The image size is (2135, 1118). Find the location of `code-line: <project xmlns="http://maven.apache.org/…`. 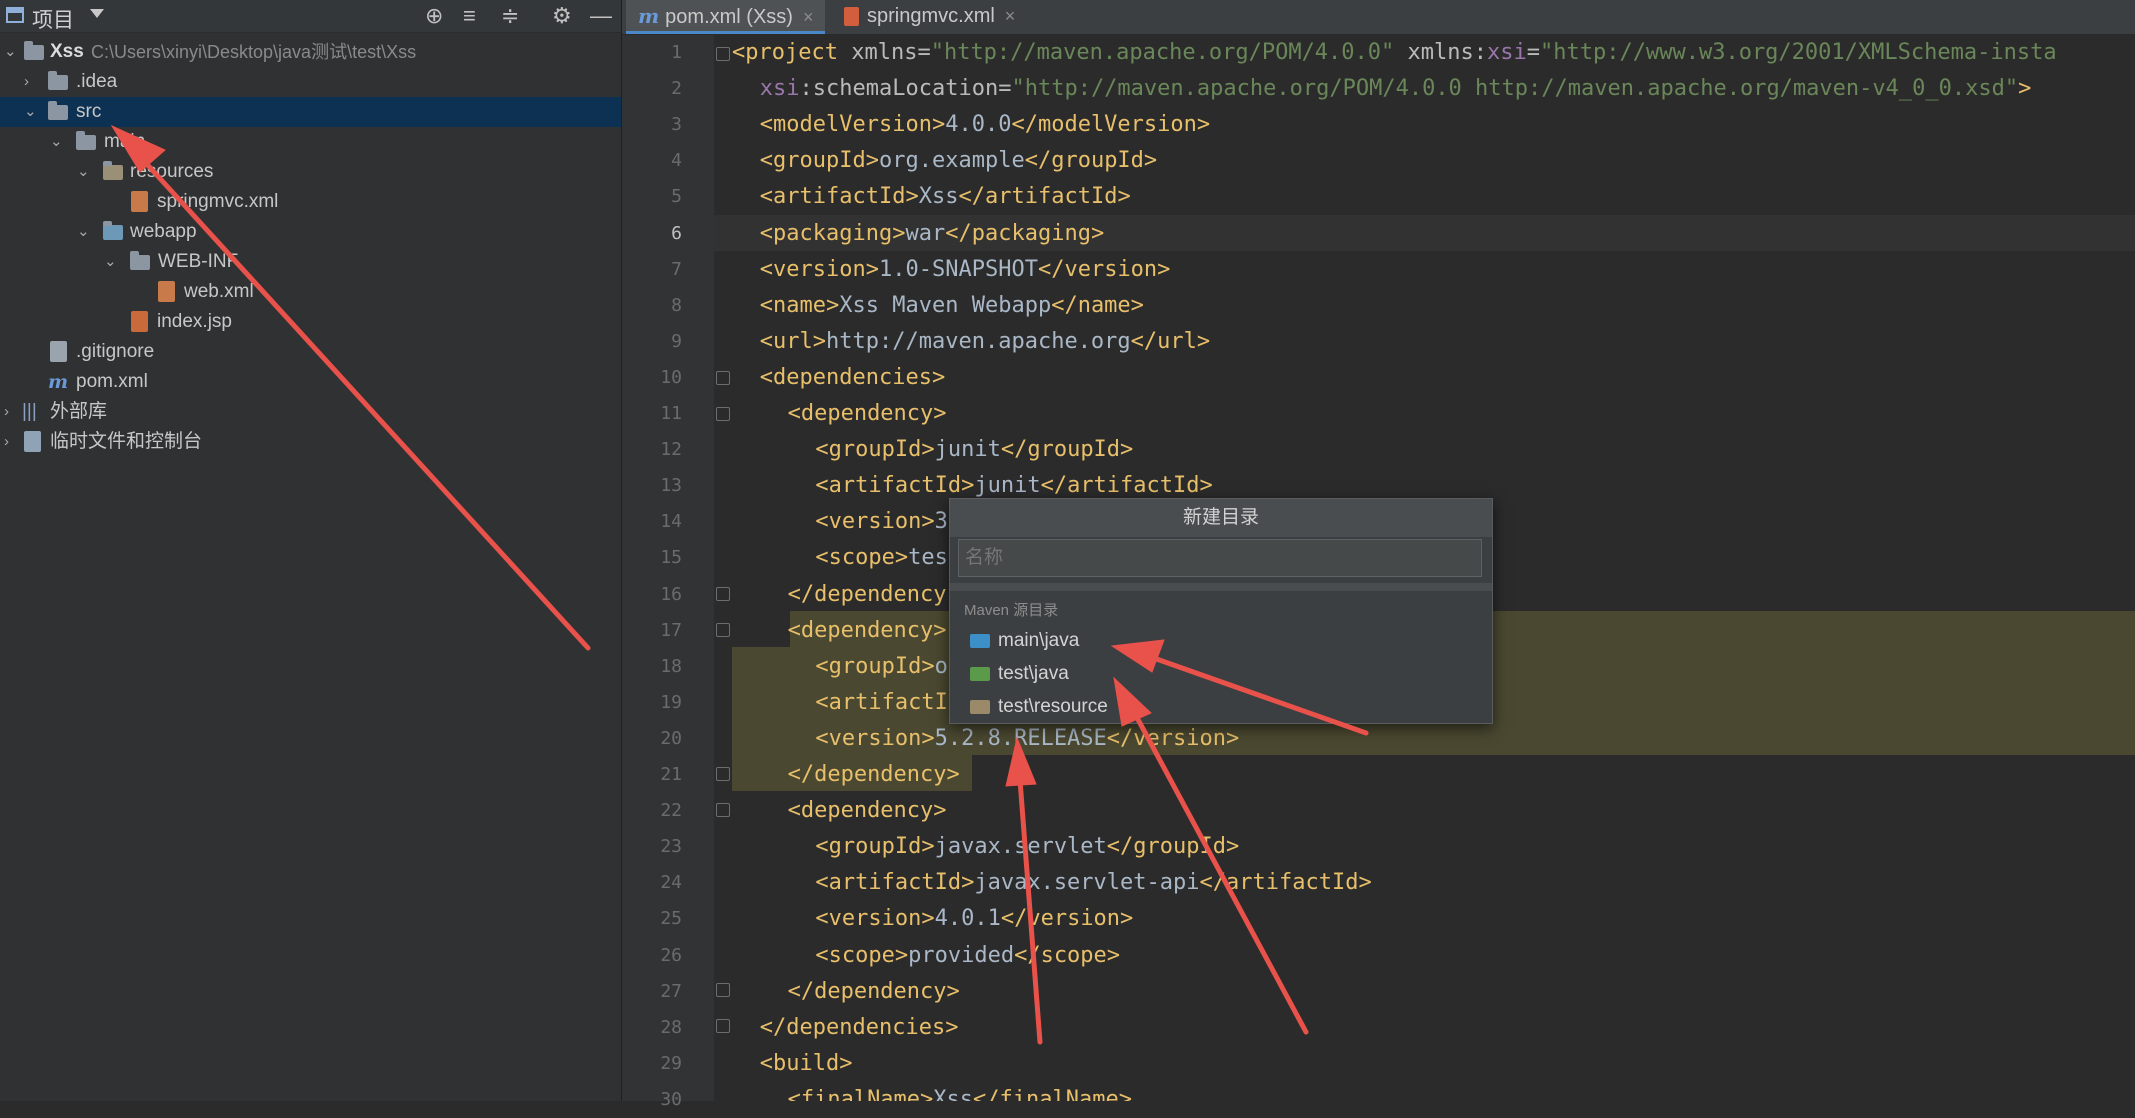

code-line: <project xmlns="http://maven.apache.org/… is located at coordinates (1394, 53).